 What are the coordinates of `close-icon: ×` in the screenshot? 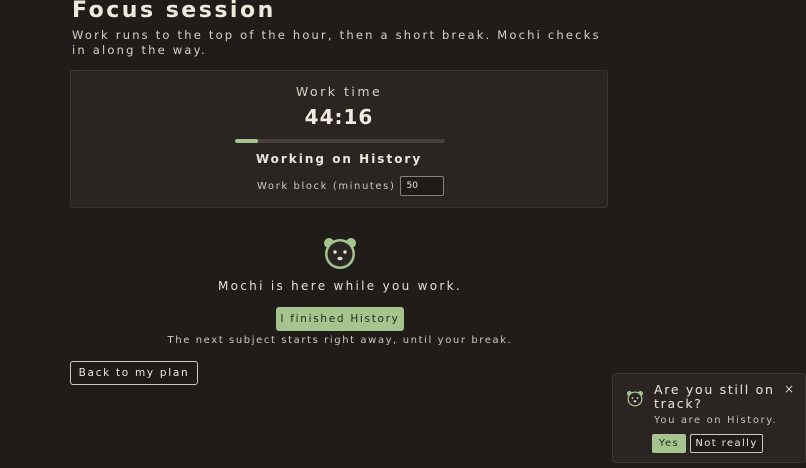 It's located at (789, 389).